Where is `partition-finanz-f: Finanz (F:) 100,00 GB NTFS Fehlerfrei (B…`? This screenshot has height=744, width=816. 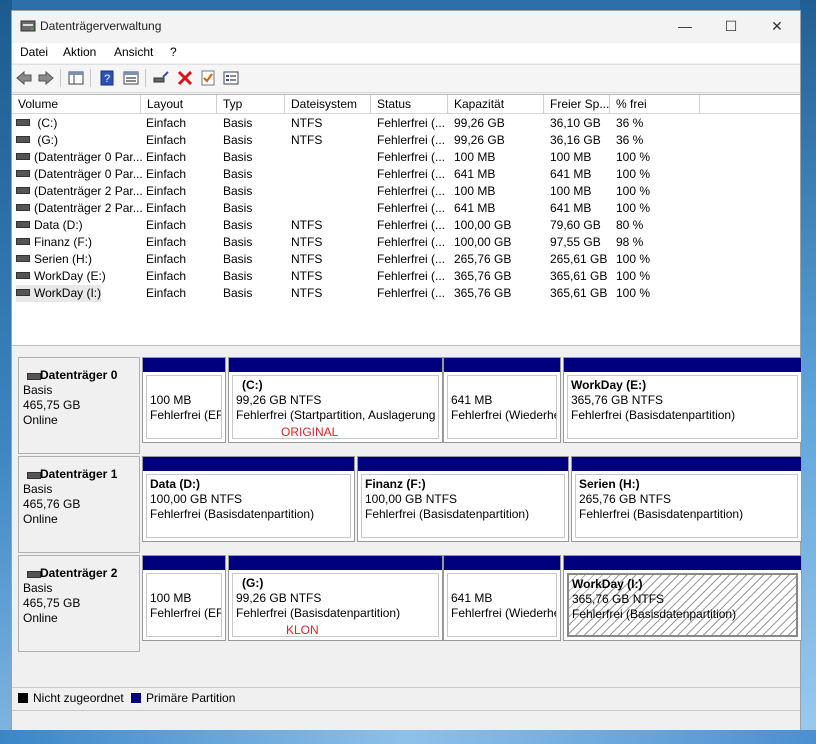
partition-finanz-f: Finanz (F:) 100,00 GB NTFS Fehlerfrei (B… is located at coordinates (463, 499).